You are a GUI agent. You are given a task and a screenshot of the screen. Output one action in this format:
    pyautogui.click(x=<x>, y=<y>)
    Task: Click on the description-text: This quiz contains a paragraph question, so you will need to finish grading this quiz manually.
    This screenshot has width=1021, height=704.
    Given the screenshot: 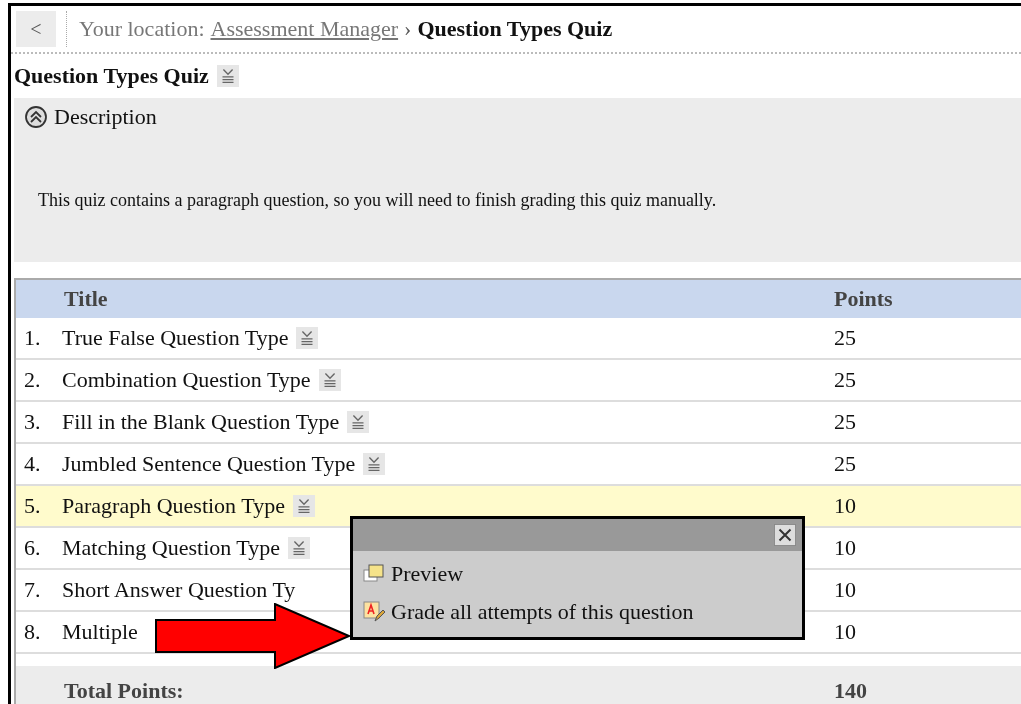 What is the action you would take?
    pyautogui.click(x=378, y=200)
    